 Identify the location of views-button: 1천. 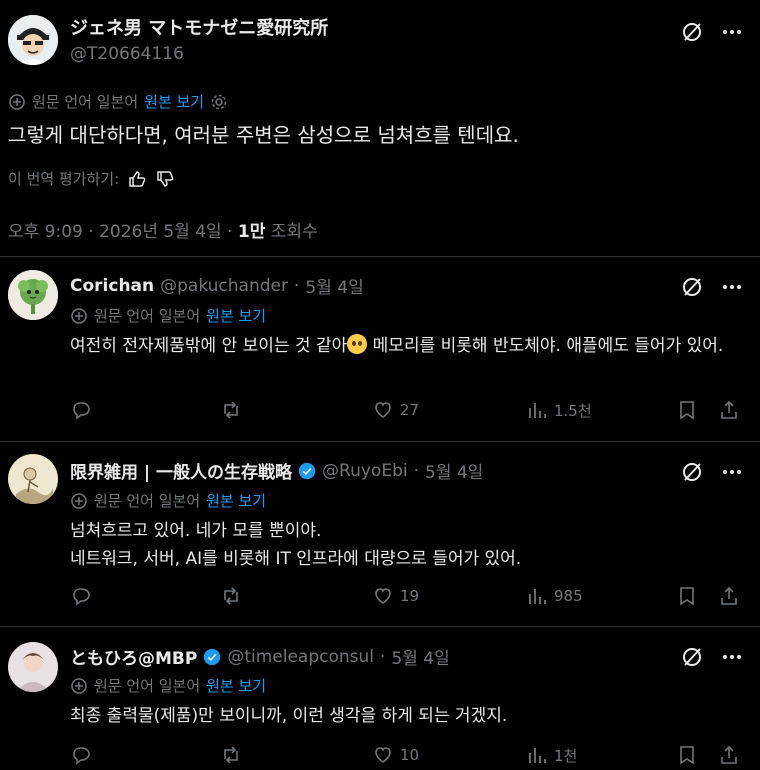
(551, 755).